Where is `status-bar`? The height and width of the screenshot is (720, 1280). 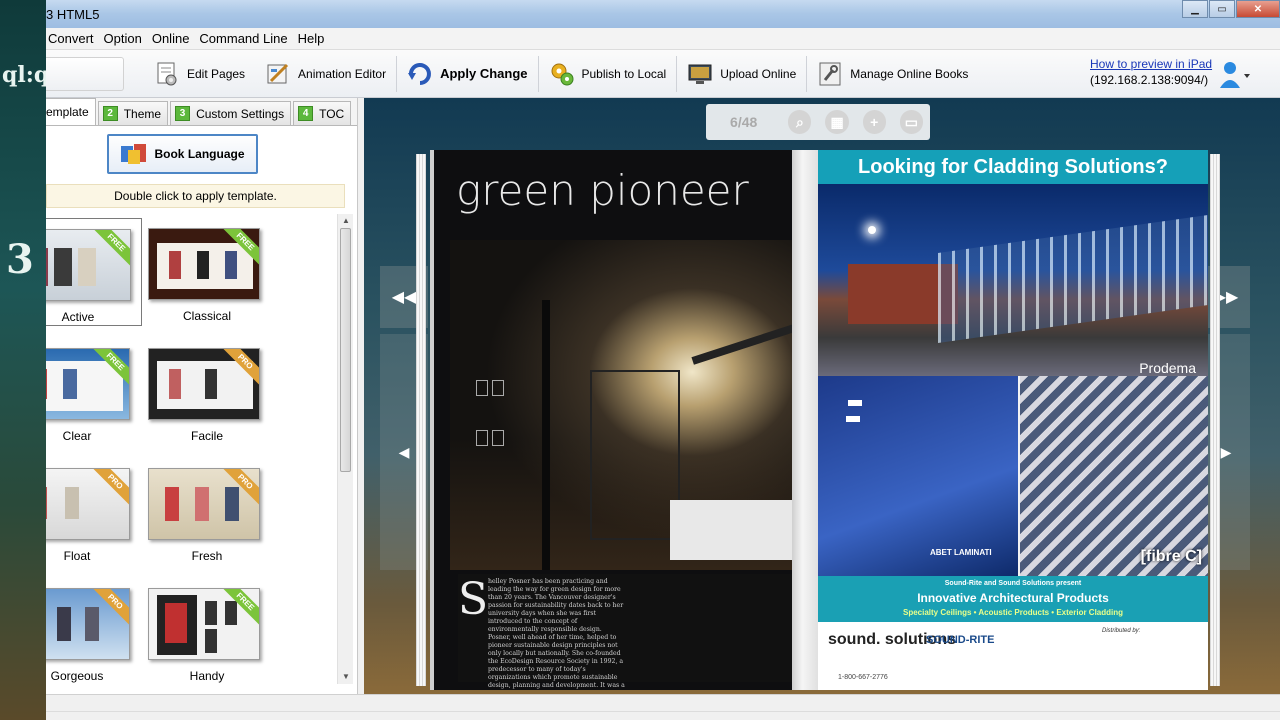
status-bar is located at coordinates (663, 707).